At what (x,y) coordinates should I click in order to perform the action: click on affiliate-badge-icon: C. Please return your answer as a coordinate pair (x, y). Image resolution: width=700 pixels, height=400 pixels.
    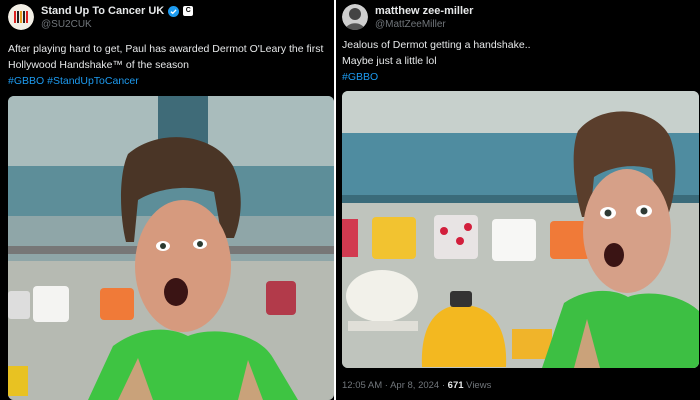
    Looking at the image, I should click on (188, 11).